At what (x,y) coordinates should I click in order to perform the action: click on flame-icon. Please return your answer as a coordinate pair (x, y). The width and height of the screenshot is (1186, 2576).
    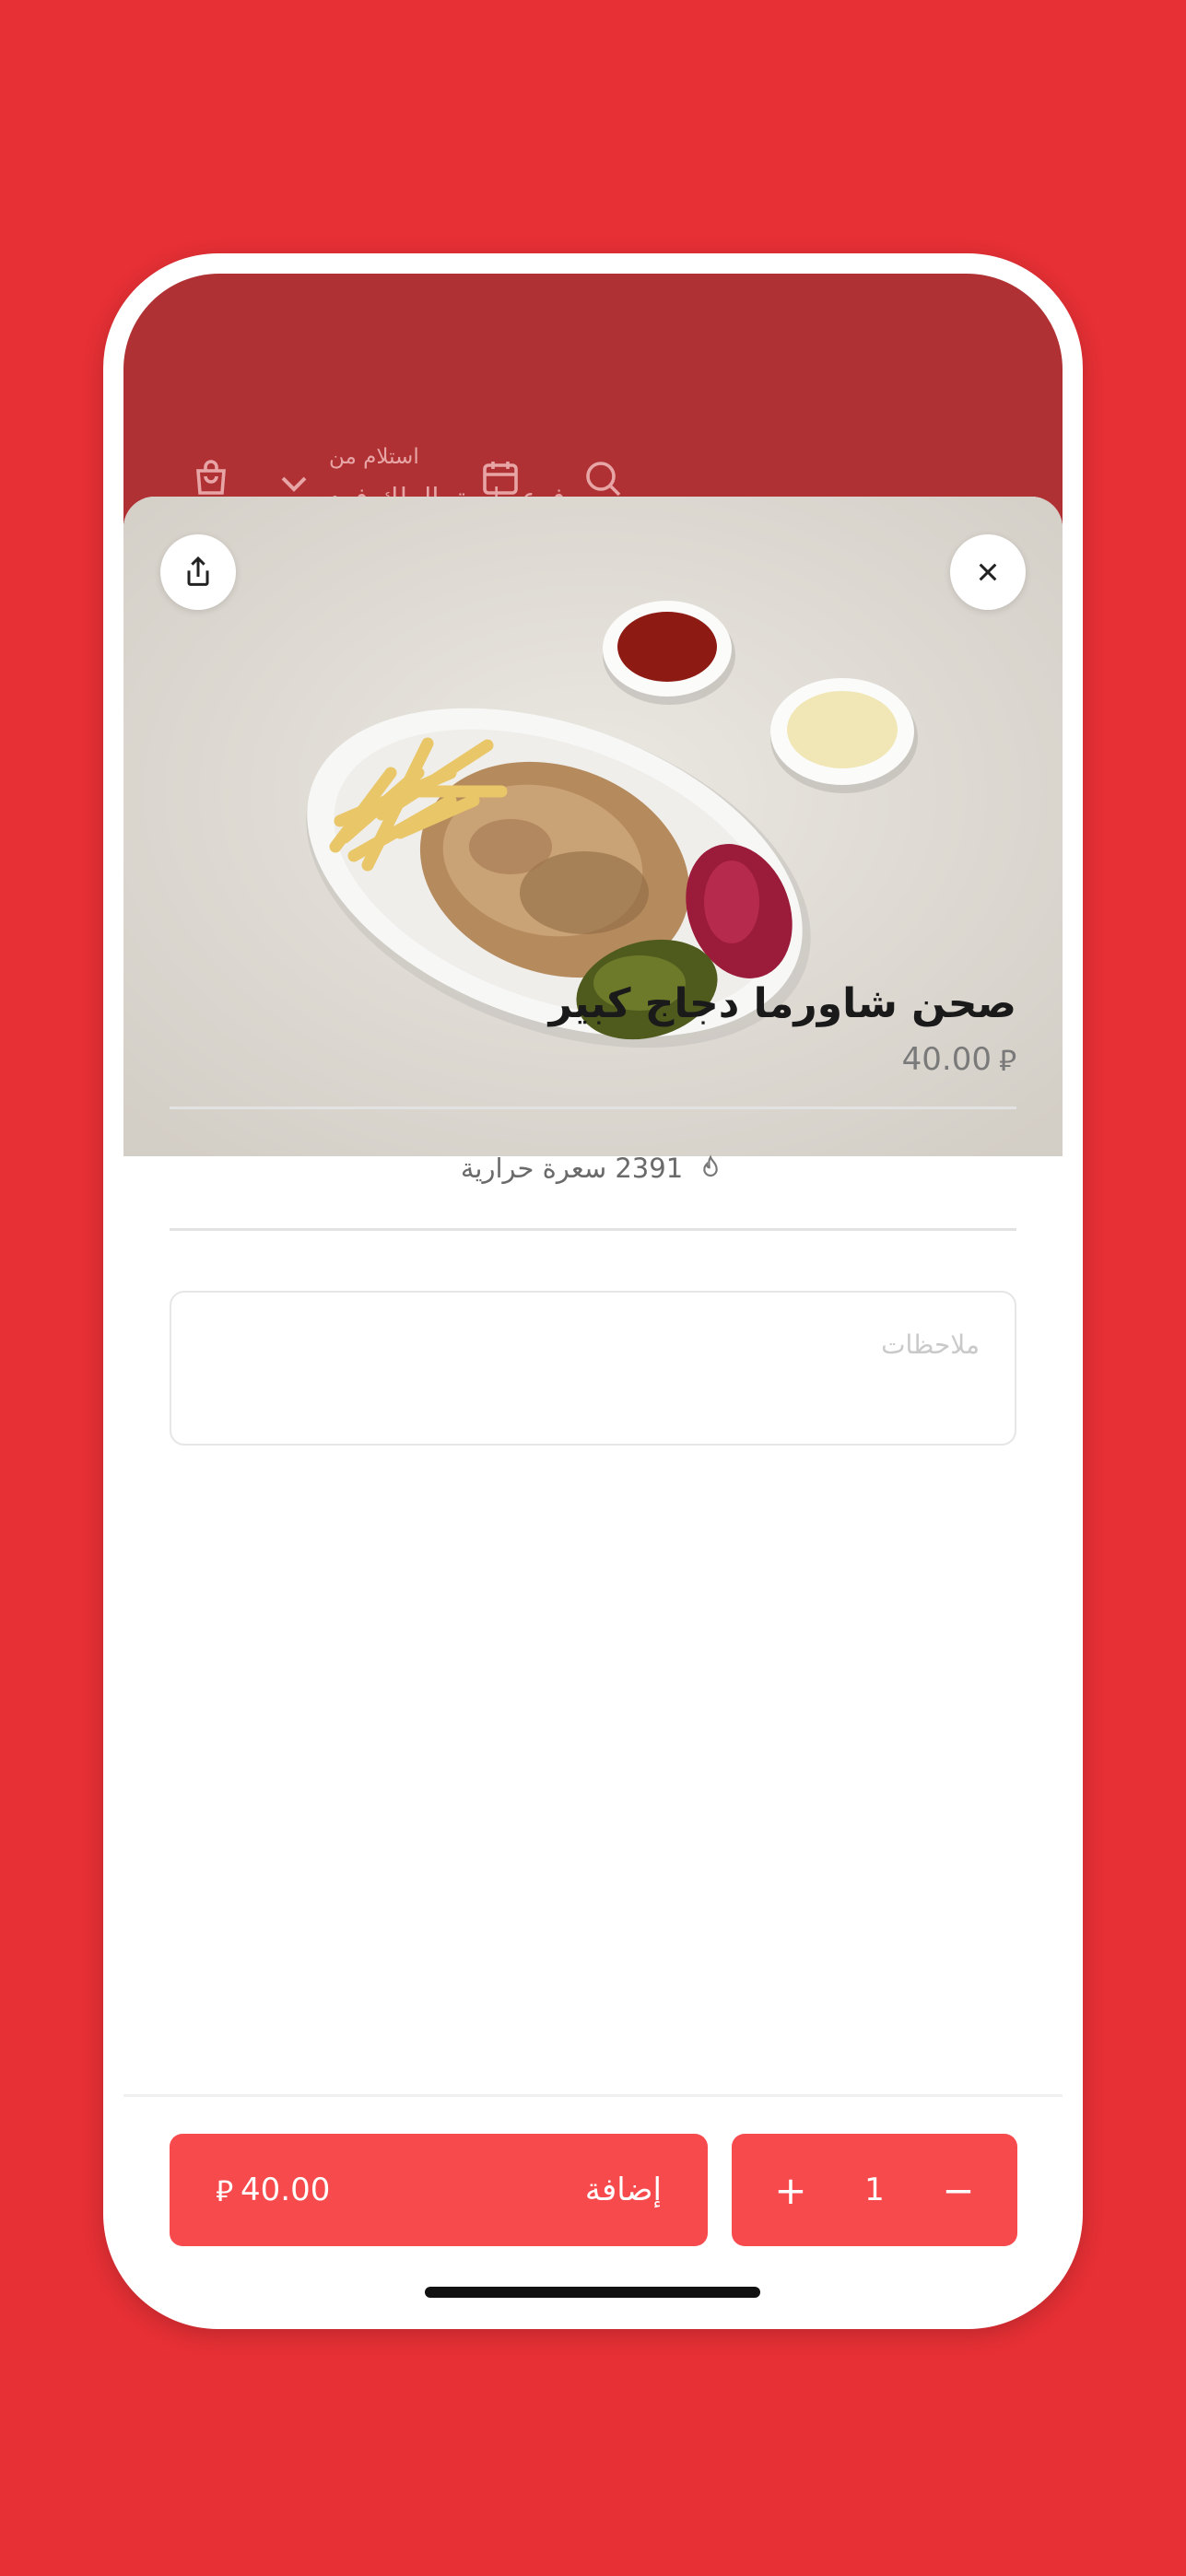
    Looking at the image, I should click on (710, 1165).